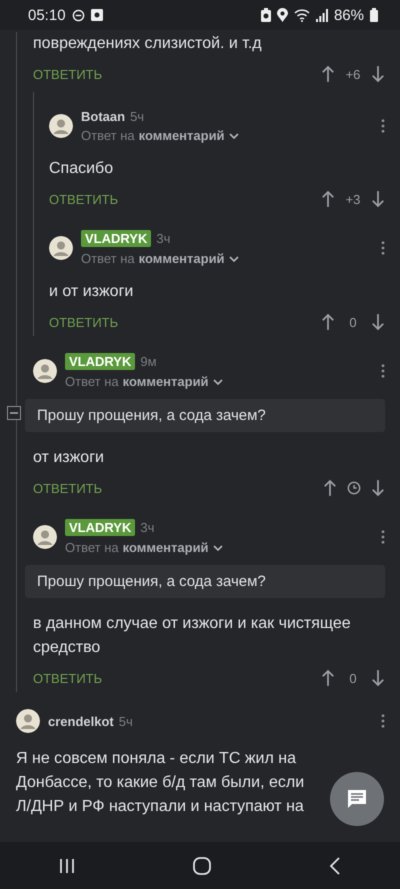 This screenshot has height=889, width=400. What do you see at coordinates (161, 783) in the screenshot?
I see `comment-text: Я не совсем поняла - если ТС жил на Донбассе, то какие б/д там были, если Л/ДНР и РФ наступали и наступают на` at bounding box center [161, 783].